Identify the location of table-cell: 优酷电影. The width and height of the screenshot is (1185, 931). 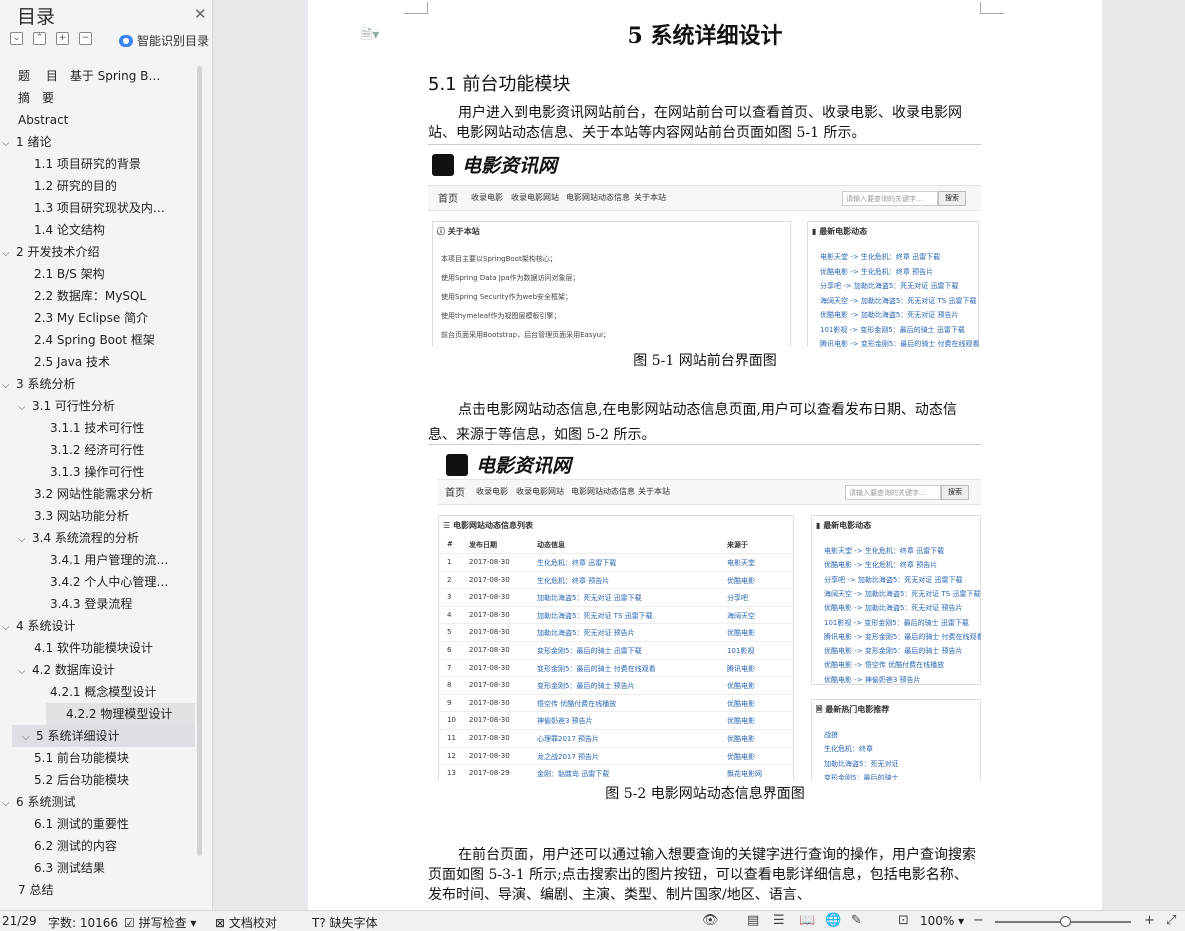
(741, 739).